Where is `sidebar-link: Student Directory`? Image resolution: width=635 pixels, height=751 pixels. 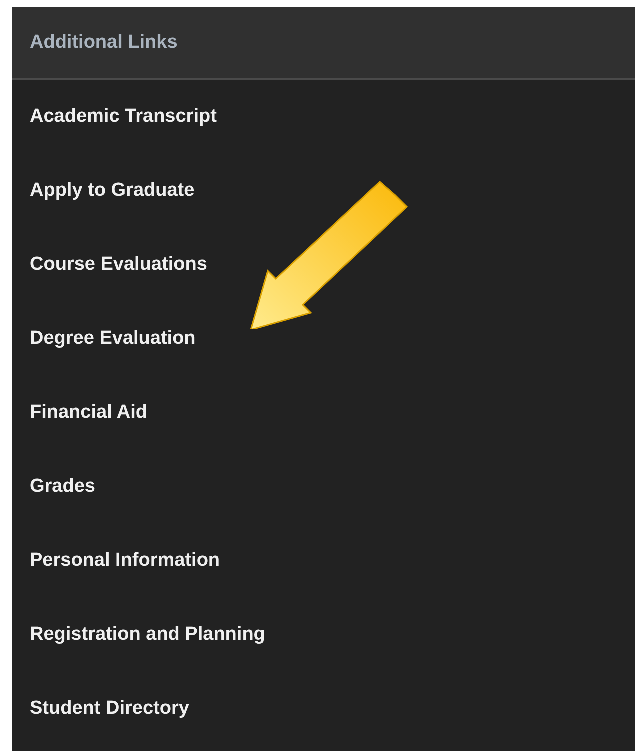 sidebar-link: Student Directory is located at coordinates (110, 709).